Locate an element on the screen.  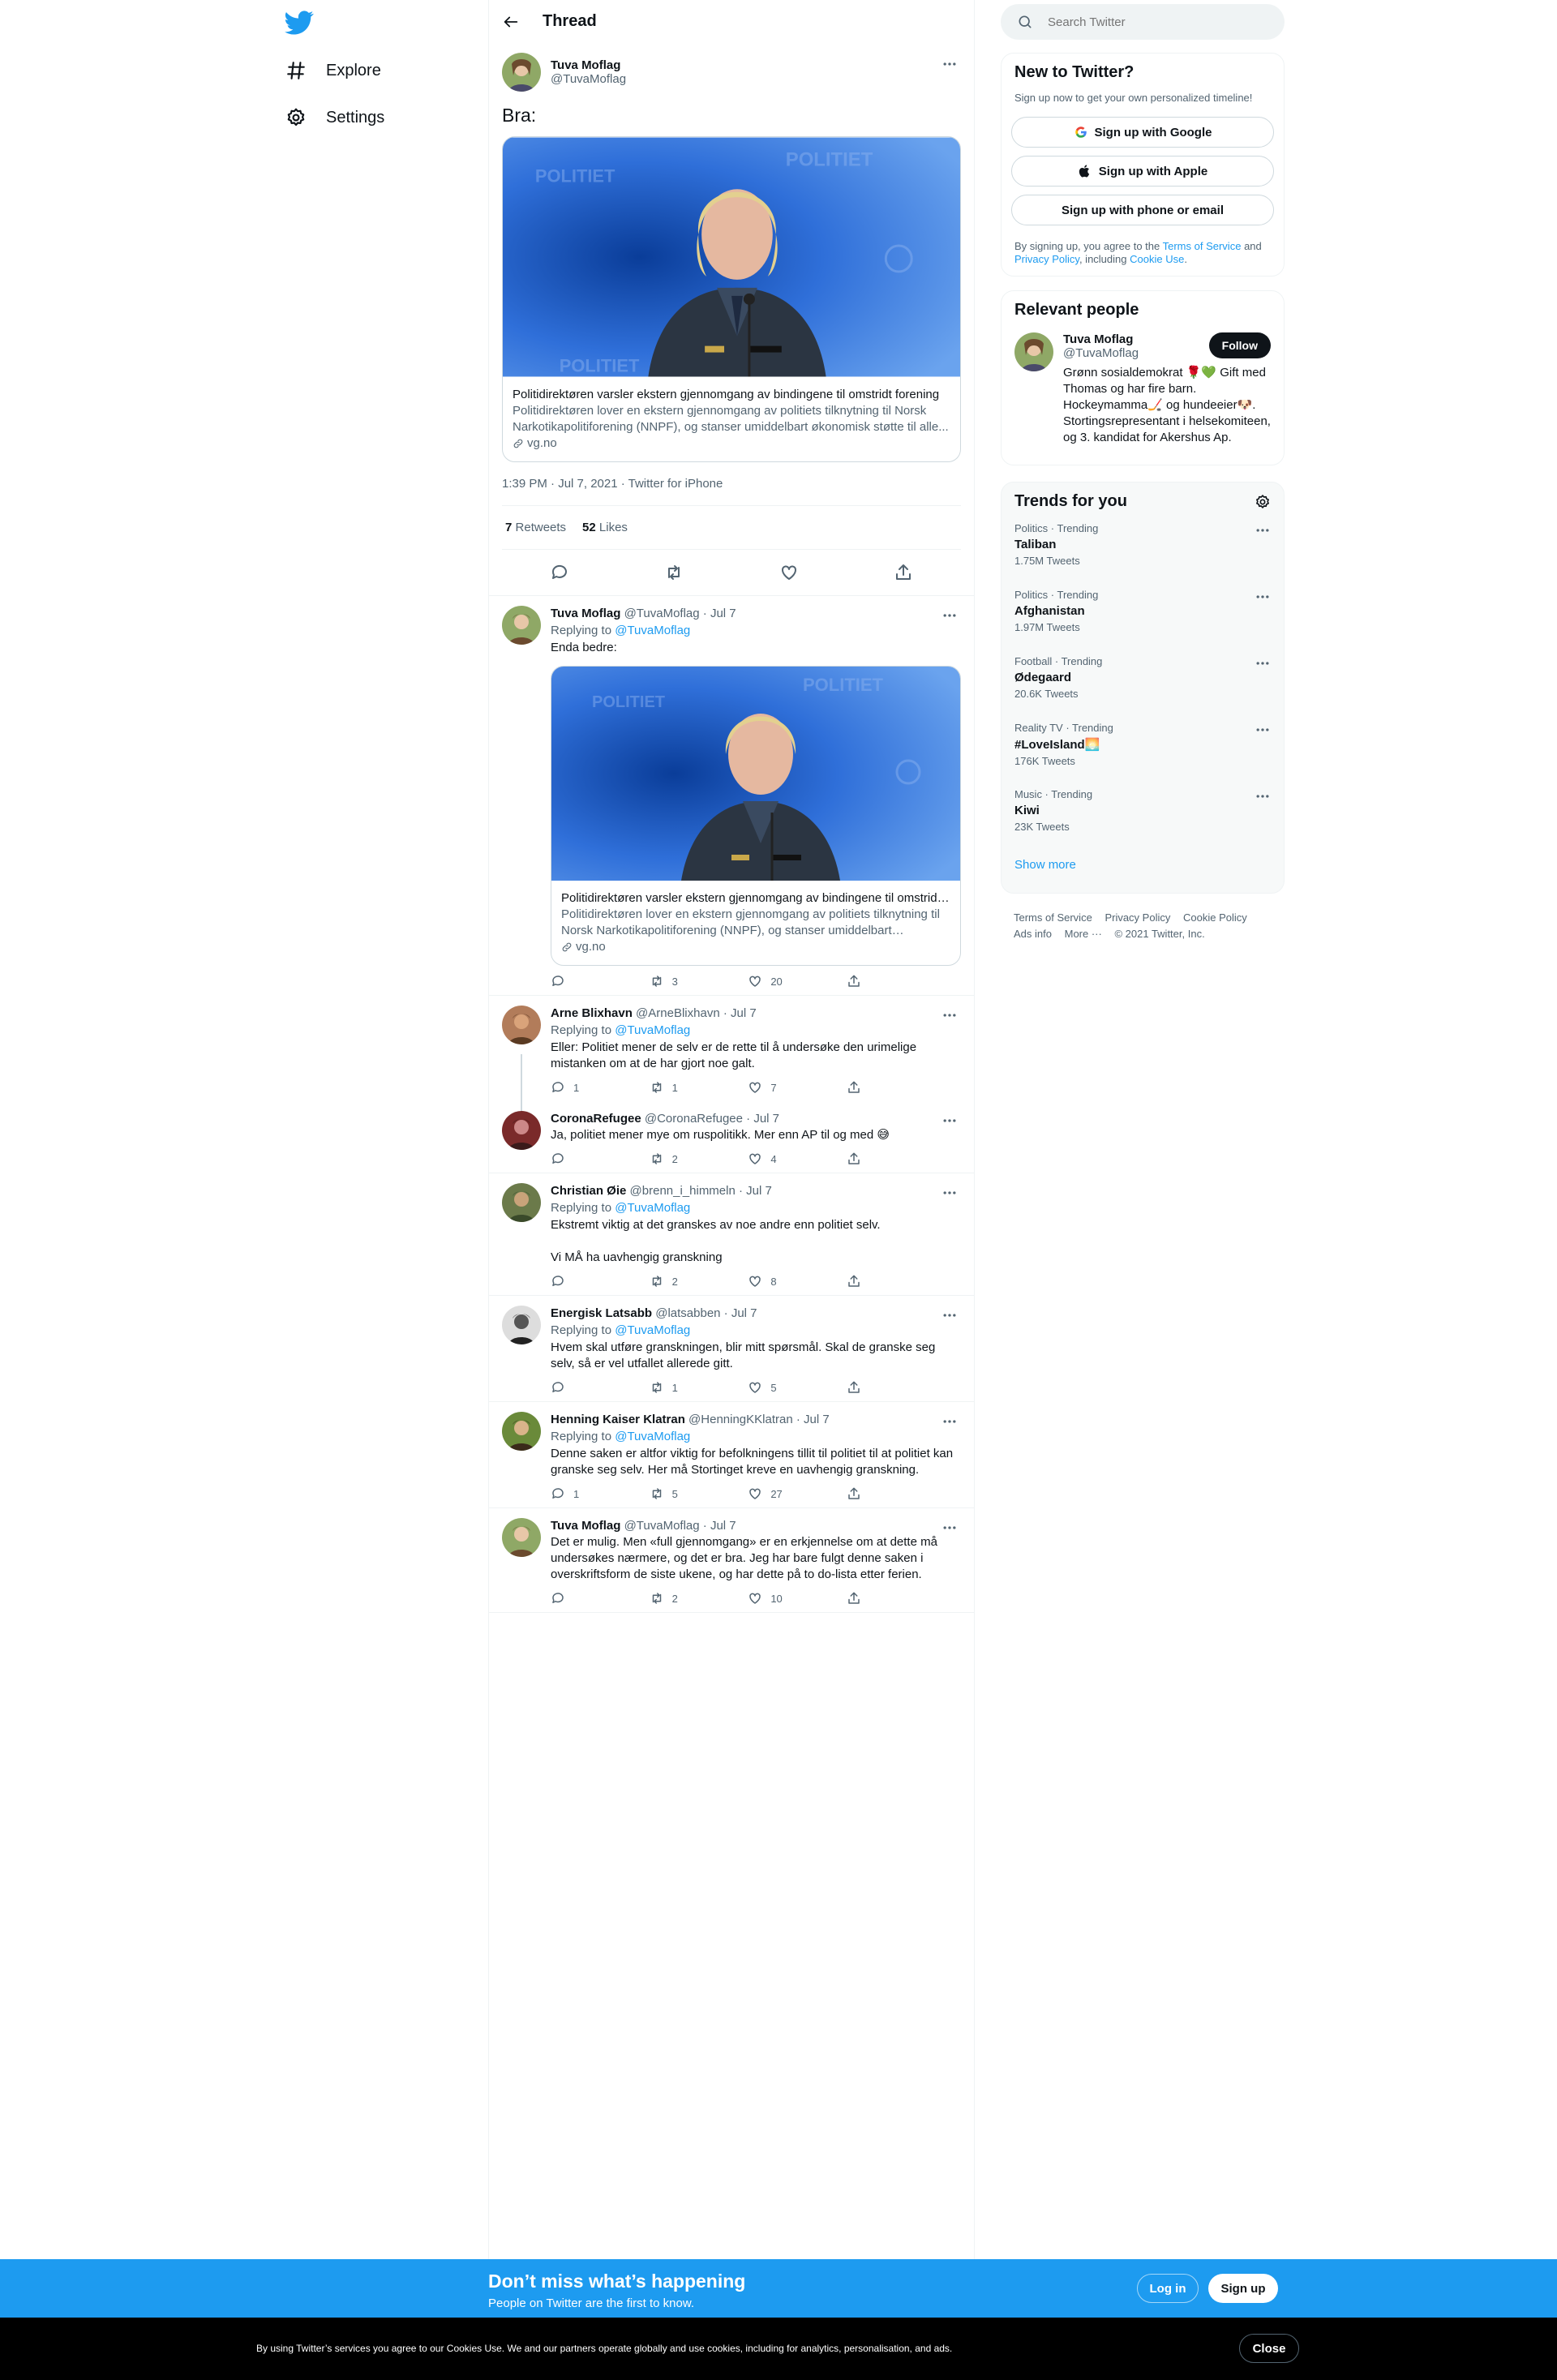
like-button: 27 is located at coordinates (772, 1493).